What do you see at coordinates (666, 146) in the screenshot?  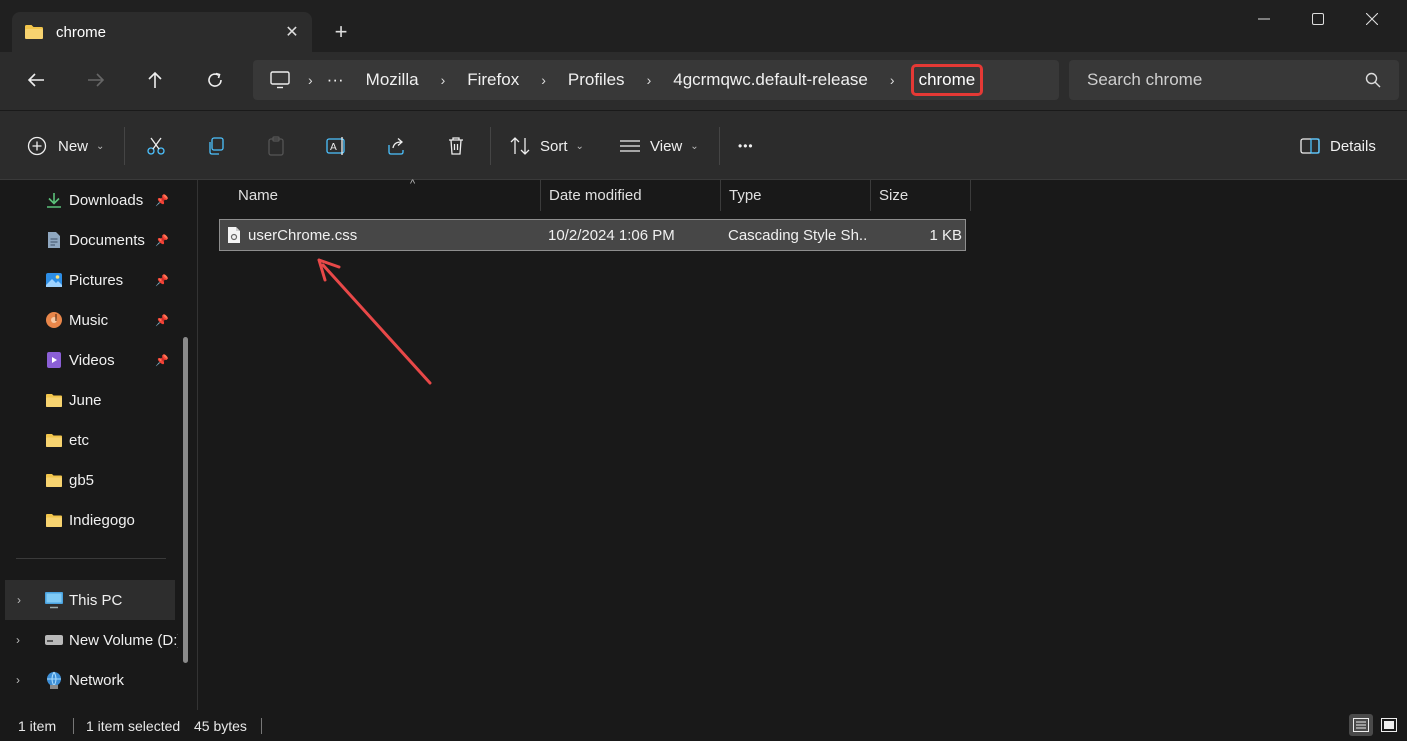 I see `view-label: View` at bounding box center [666, 146].